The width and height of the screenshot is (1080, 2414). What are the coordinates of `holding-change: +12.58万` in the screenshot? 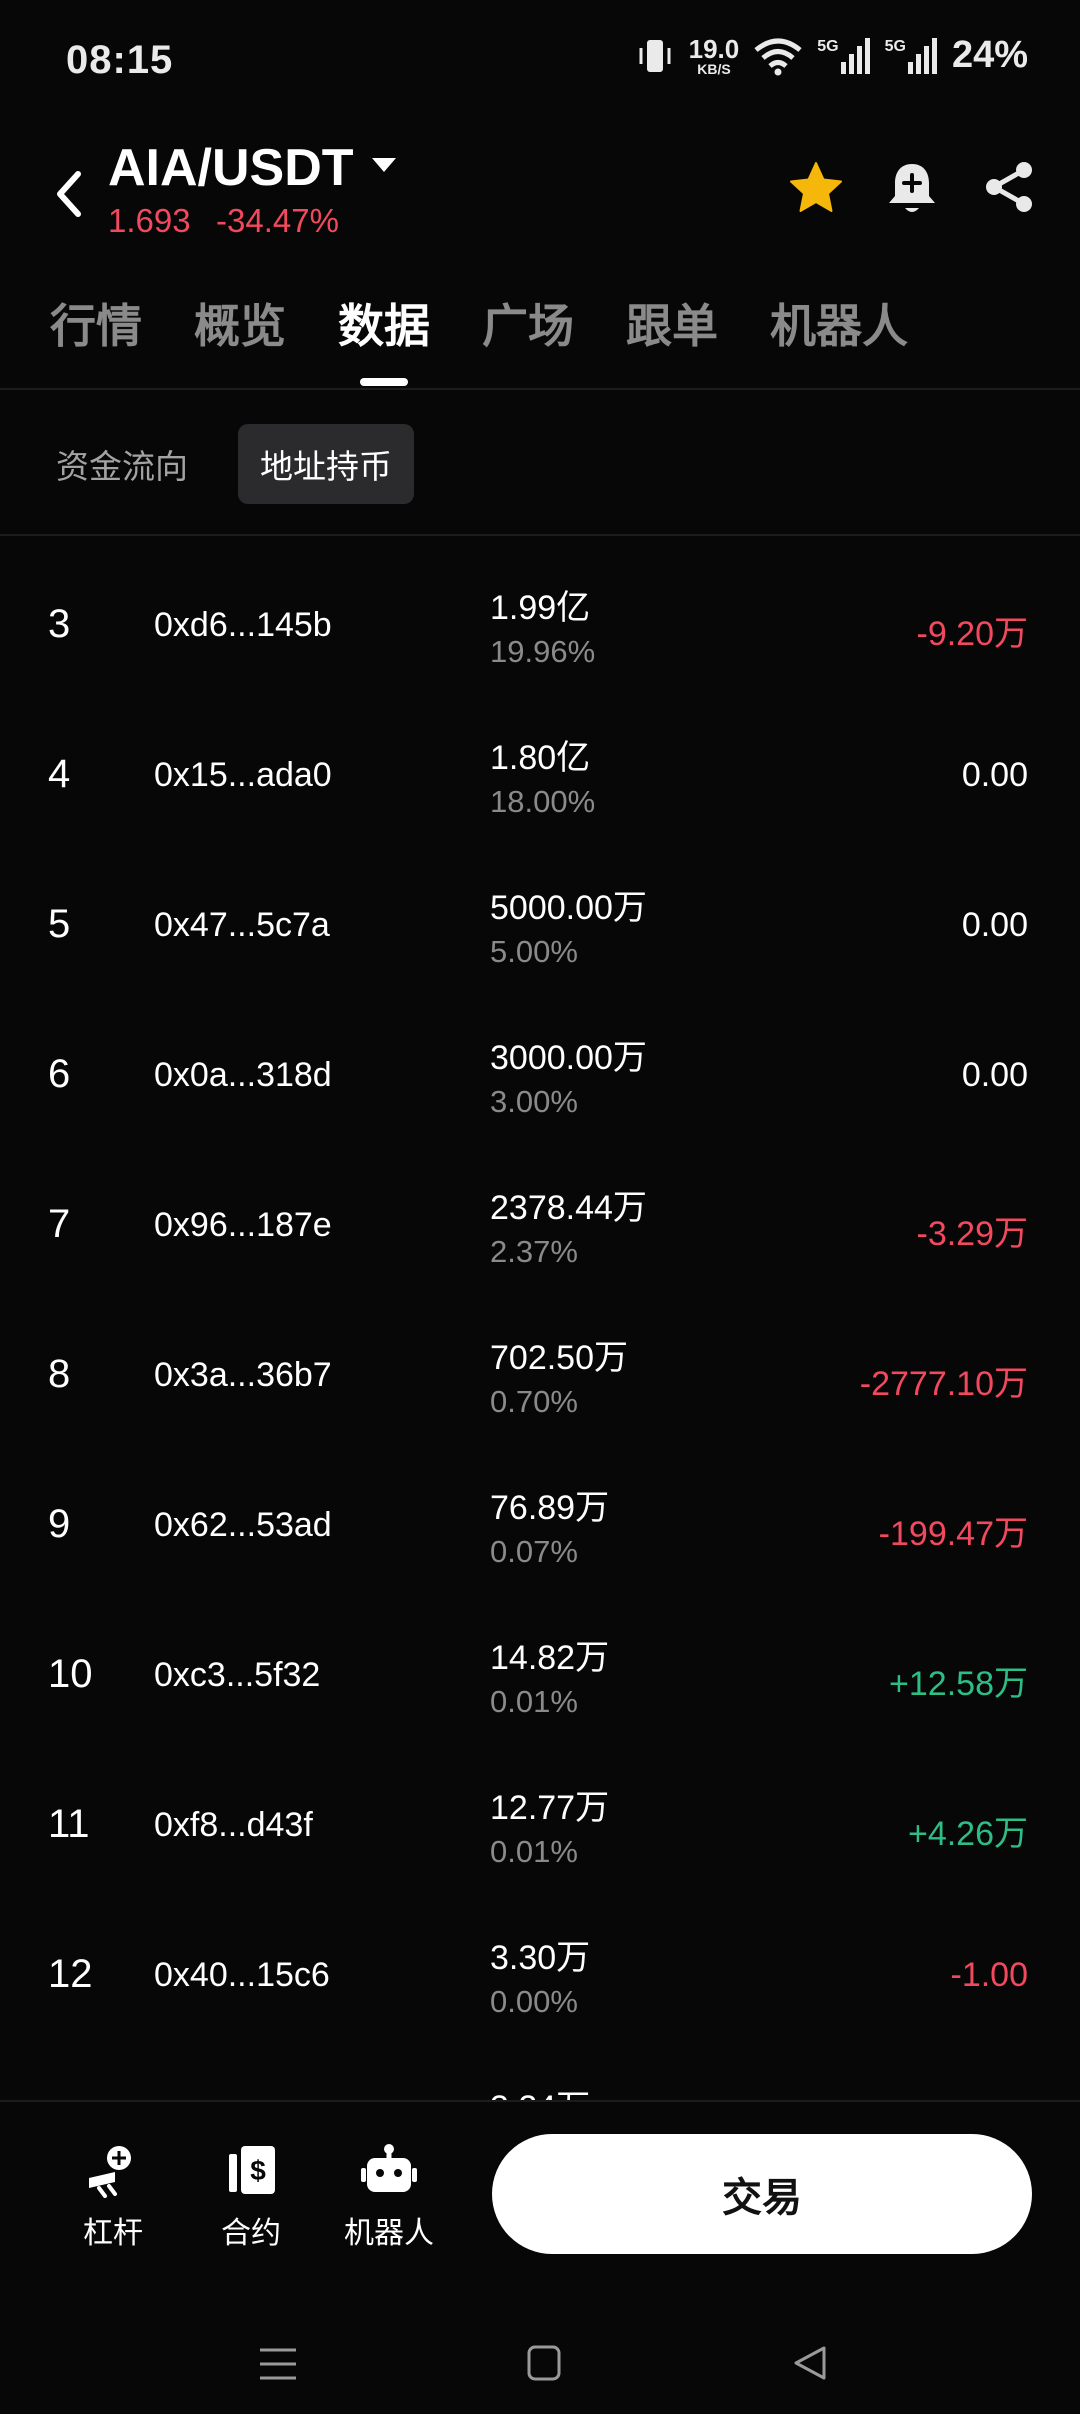 It's located at (958, 1684).